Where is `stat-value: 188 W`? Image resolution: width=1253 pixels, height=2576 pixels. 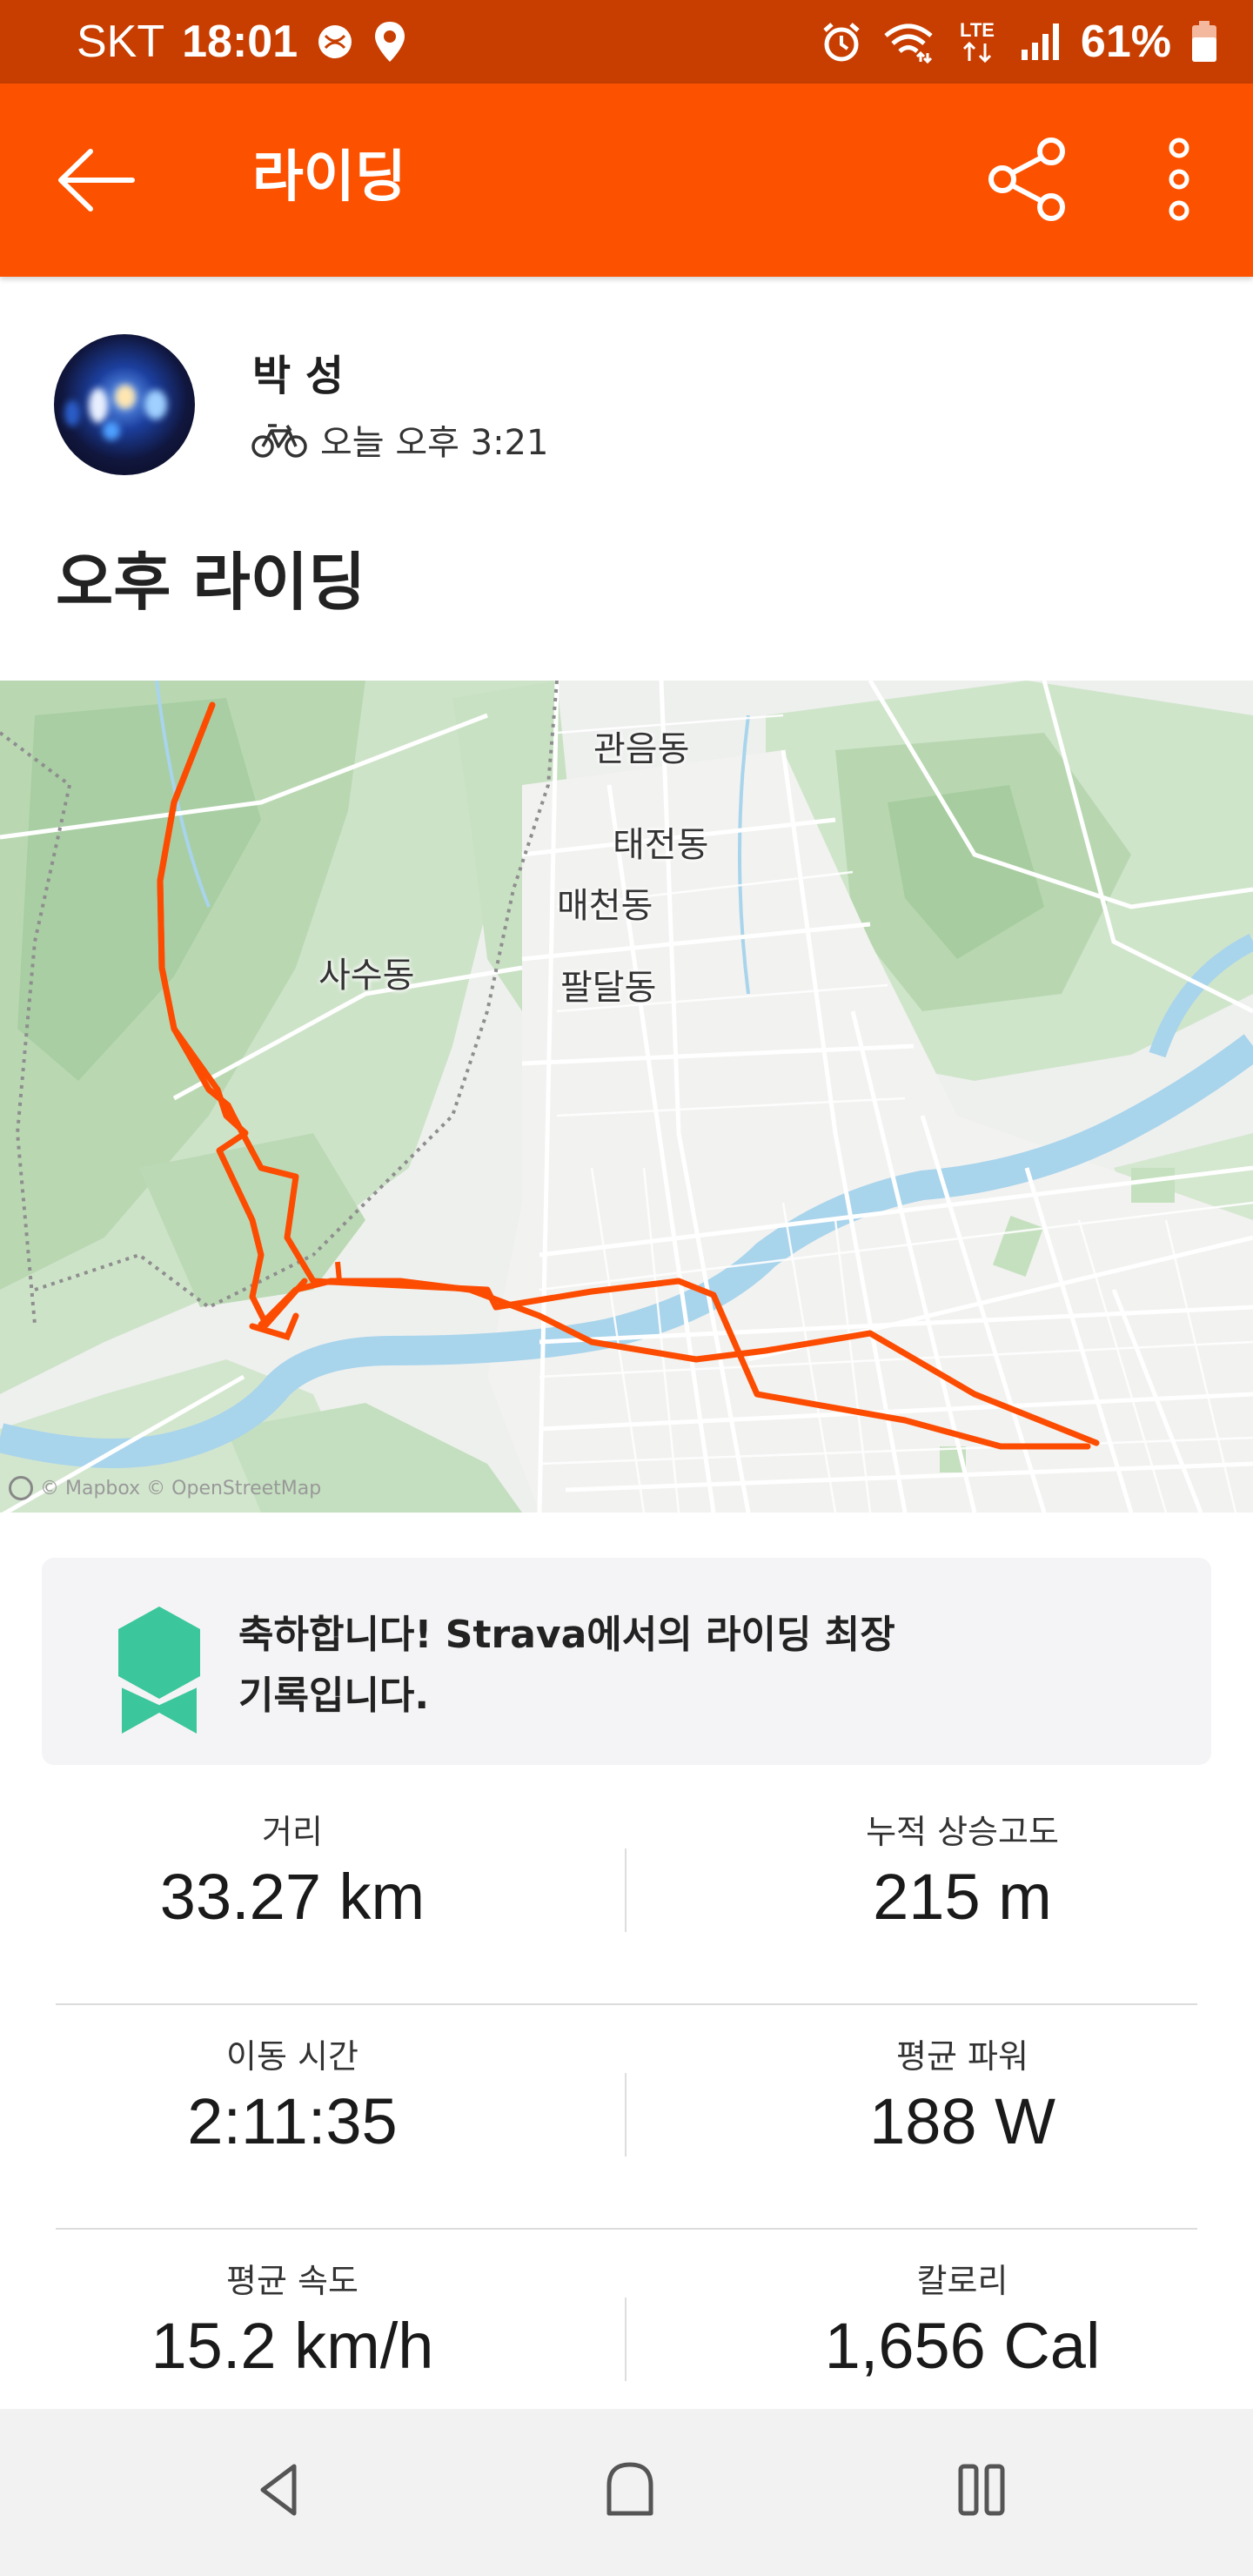
stat-value: 188 W is located at coordinates (962, 2121).